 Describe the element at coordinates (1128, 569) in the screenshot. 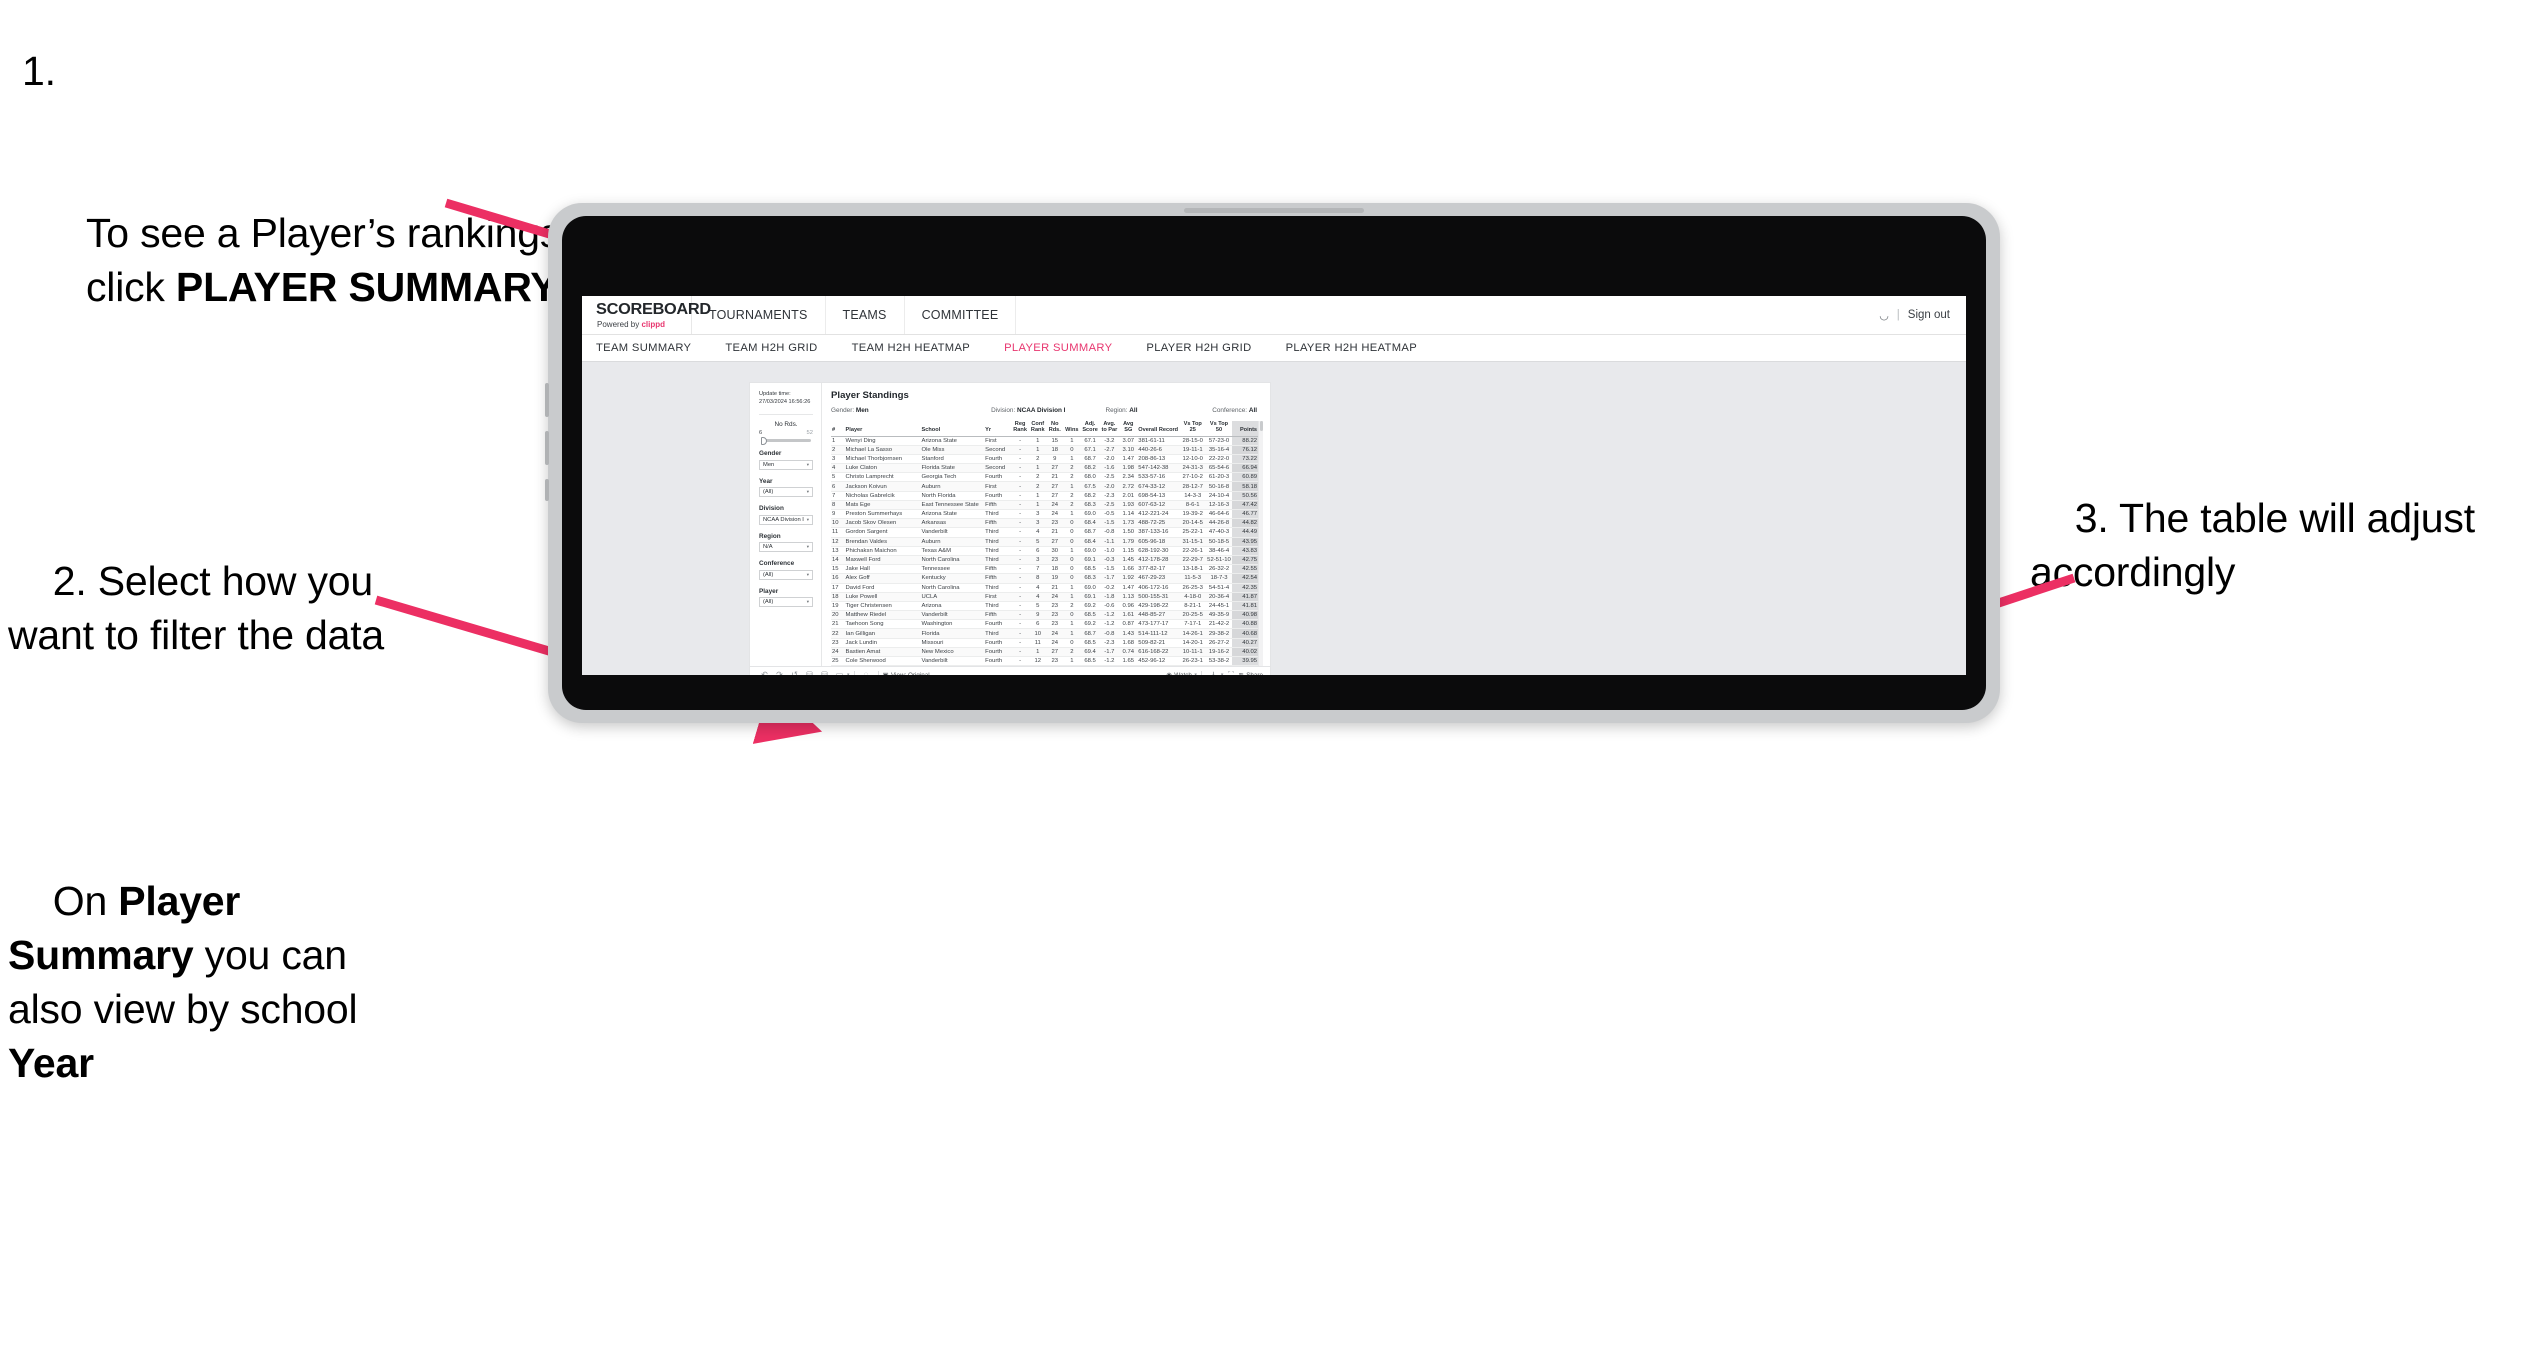

I see `cell-avg-sg: 1.66` at that location.